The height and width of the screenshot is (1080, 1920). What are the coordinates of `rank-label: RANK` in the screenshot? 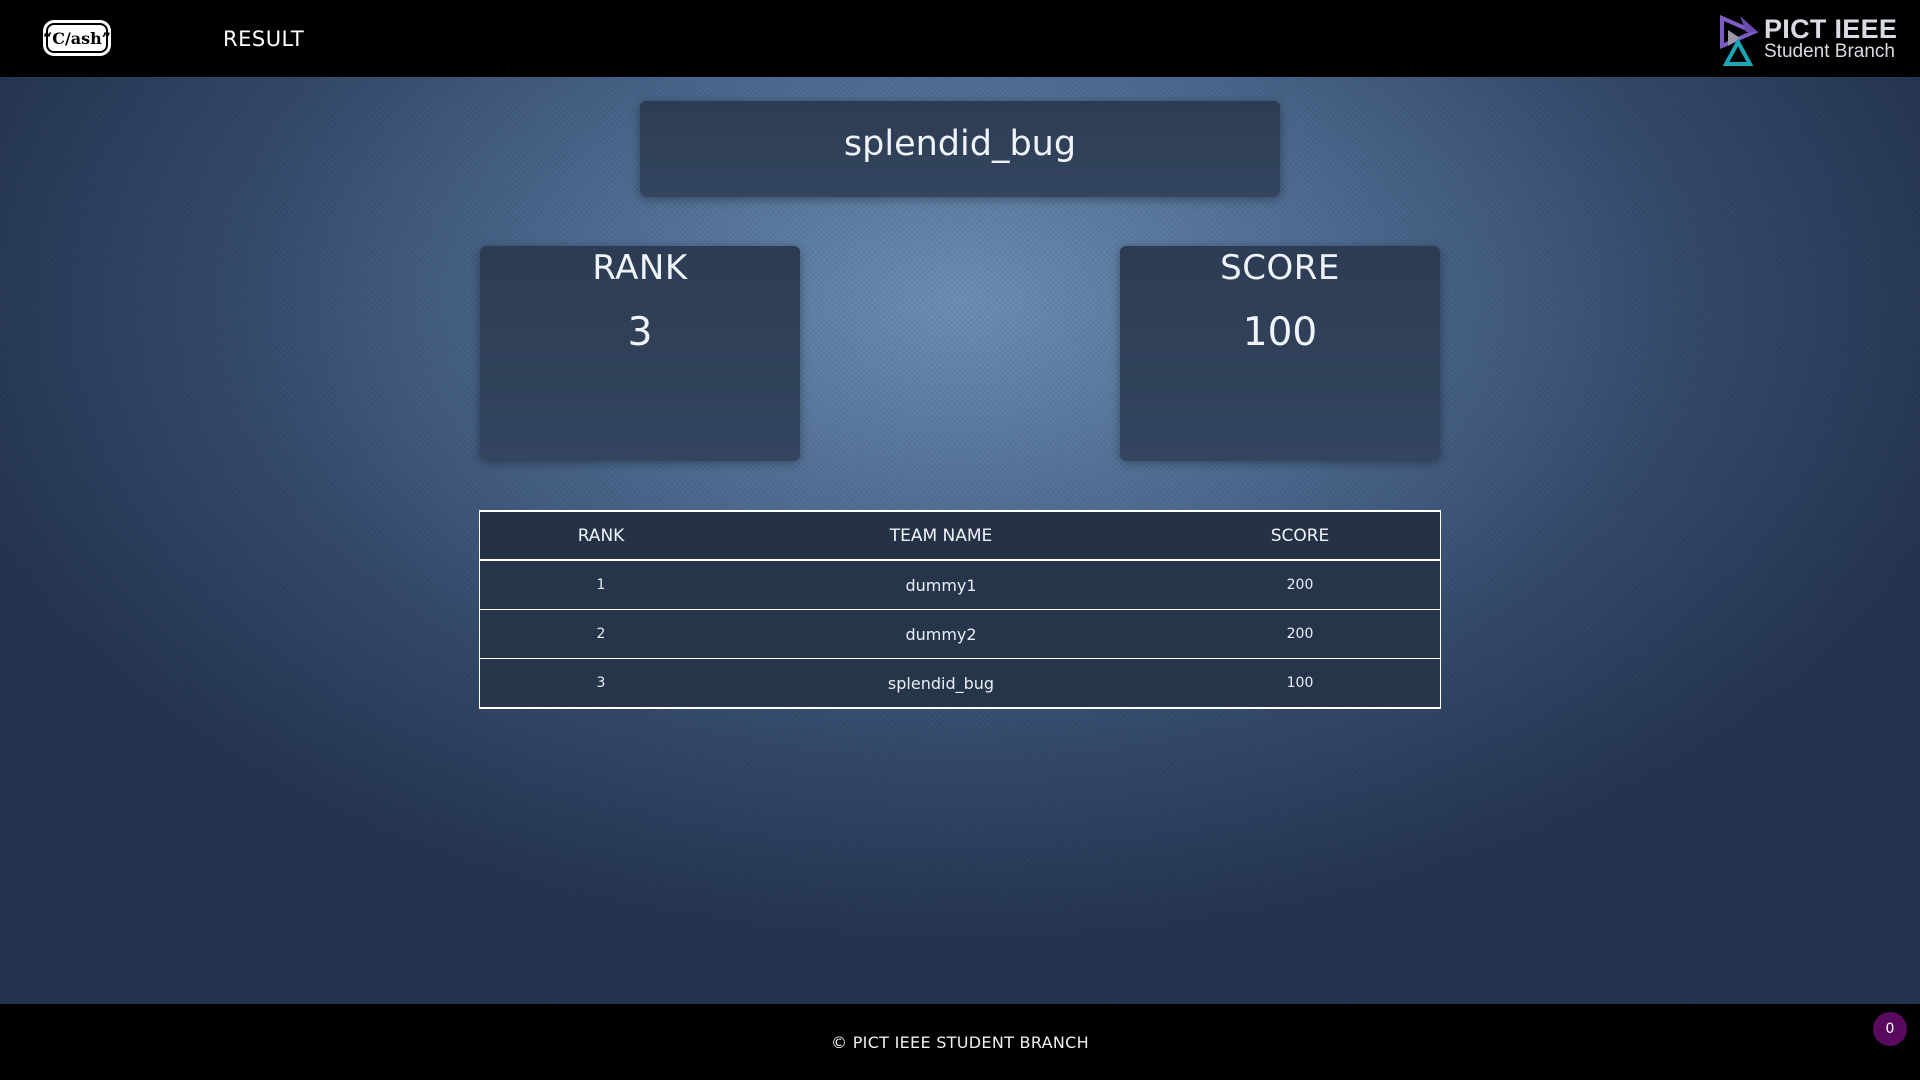 It's located at (640, 268).